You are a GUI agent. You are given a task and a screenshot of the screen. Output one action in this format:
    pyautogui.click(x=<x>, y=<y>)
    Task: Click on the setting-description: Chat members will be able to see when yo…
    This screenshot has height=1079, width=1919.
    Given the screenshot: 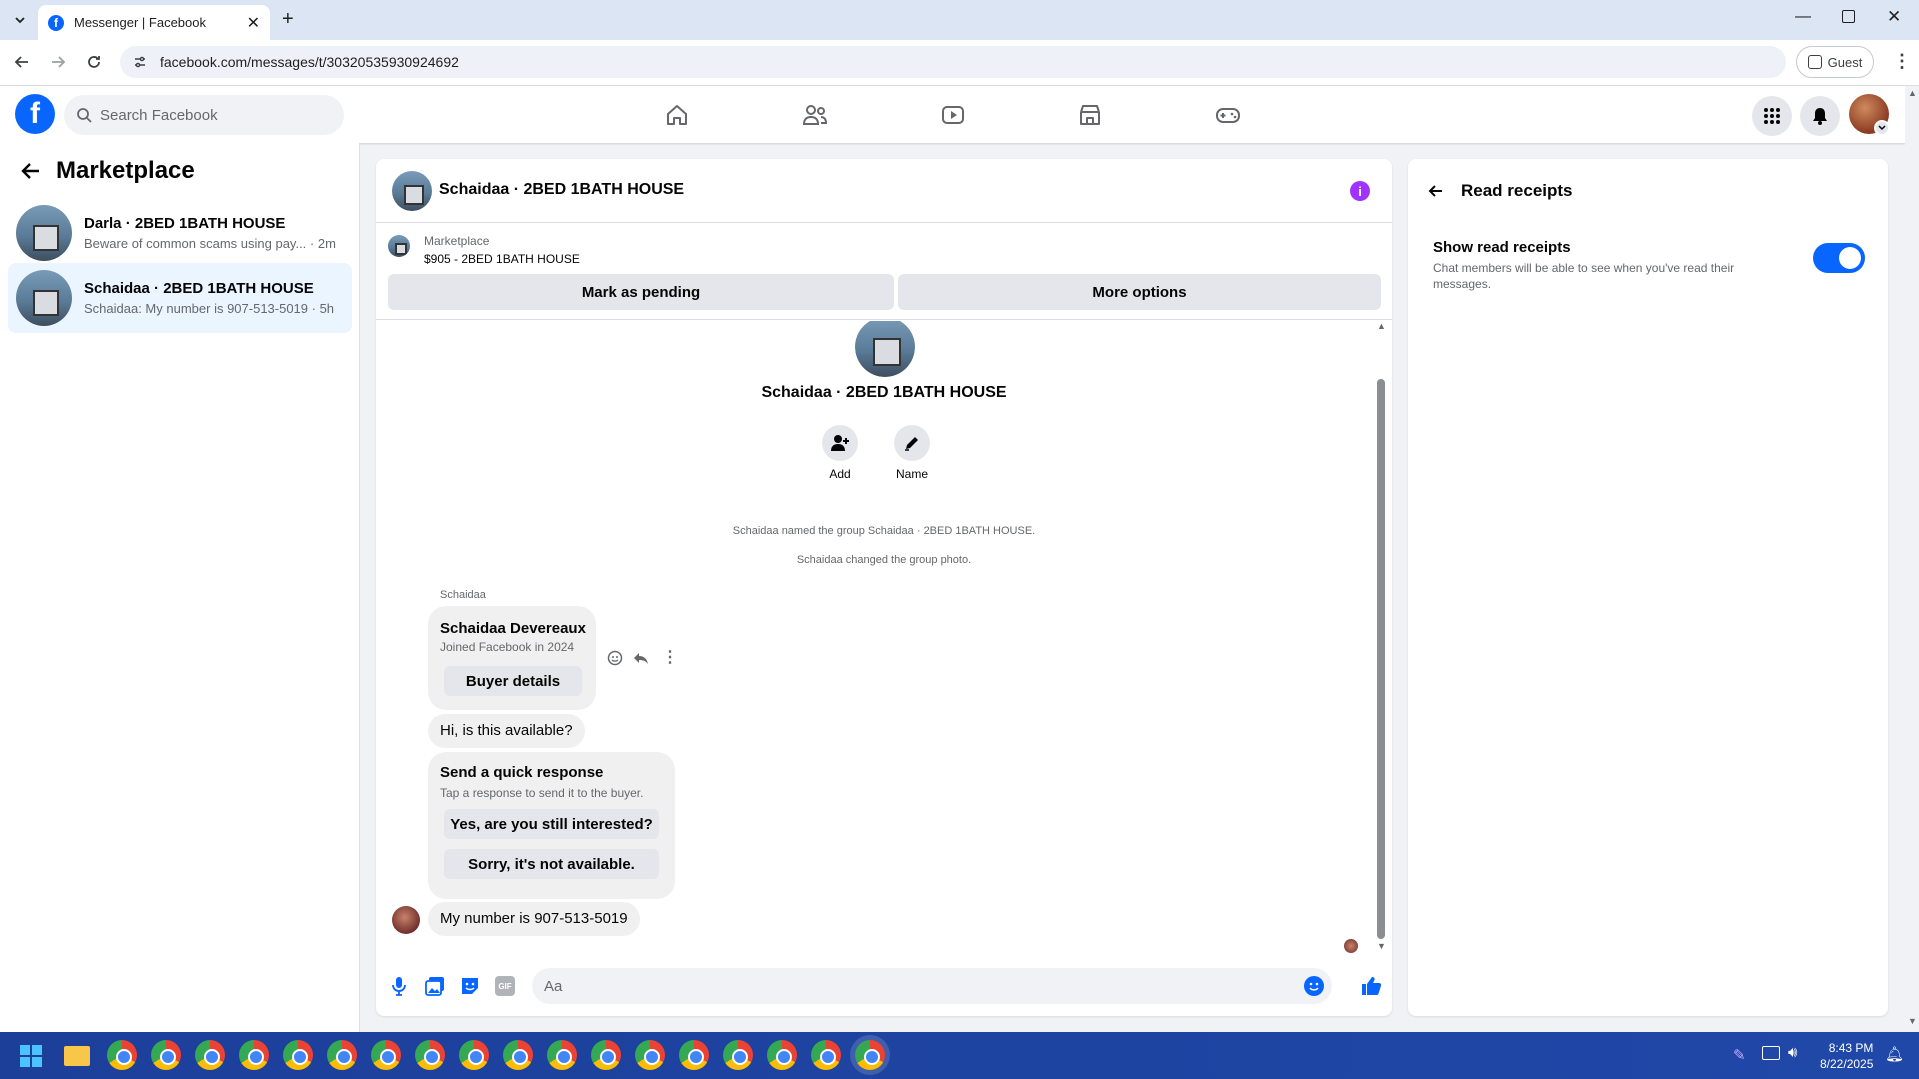 What is the action you would take?
    pyautogui.click(x=1584, y=276)
    